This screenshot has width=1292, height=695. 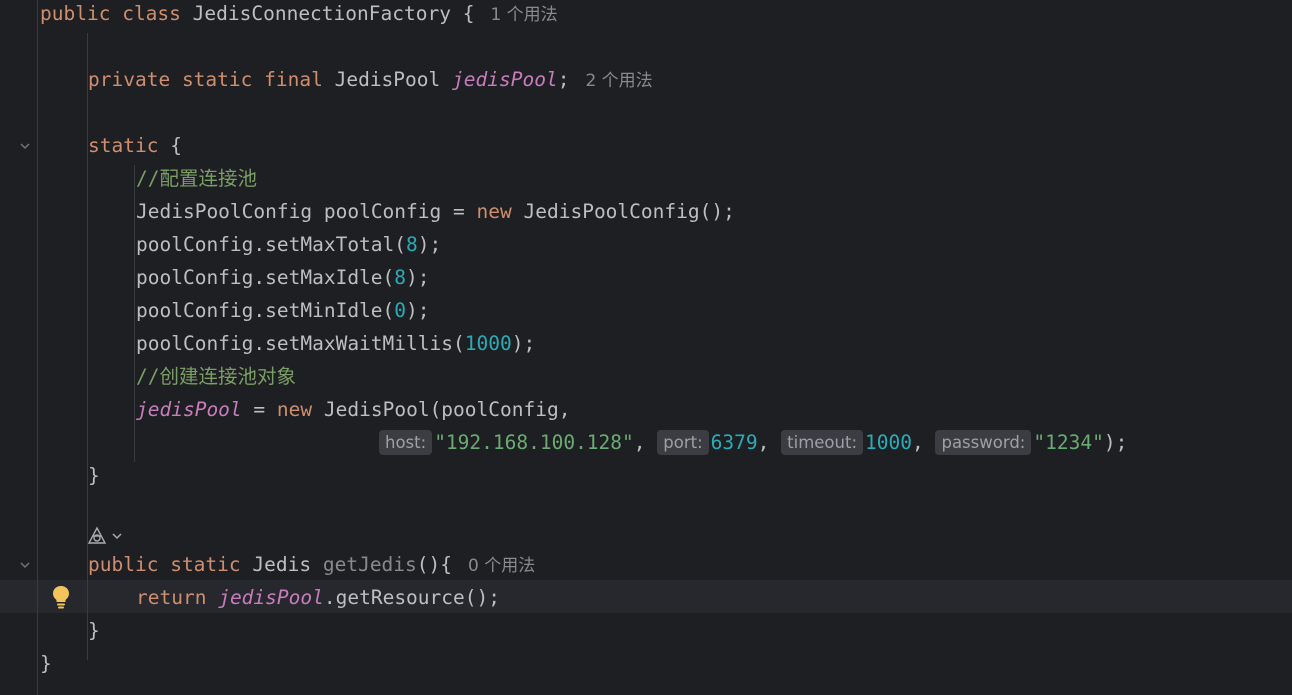 I want to click on method-name: getJedis, so click(x=369, y=564).